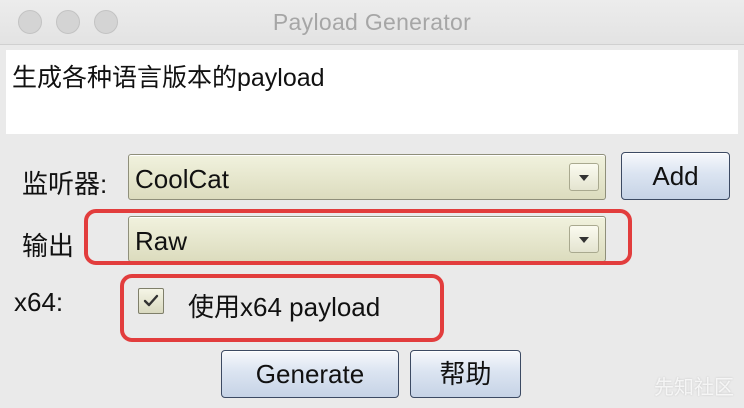 The width and height of the screenshot is (744, 408). What do you see at coordinates (310, 374) in the screenshot?
I see `generate-button: Generate` at bounding box center [310, 374].